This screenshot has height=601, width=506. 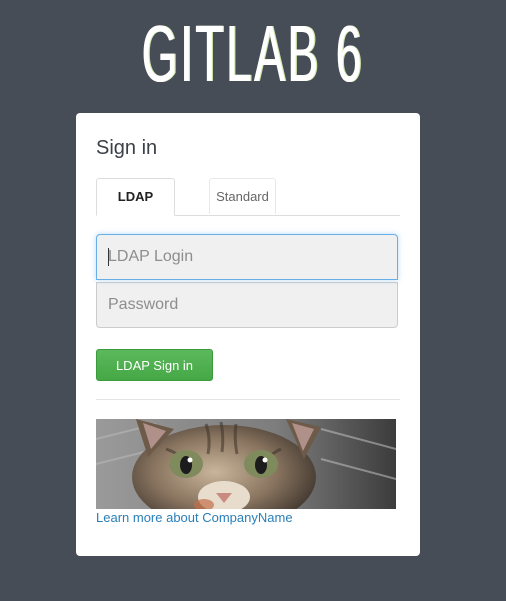 I want to click on kitten-photo, so click(x=246, y=464).